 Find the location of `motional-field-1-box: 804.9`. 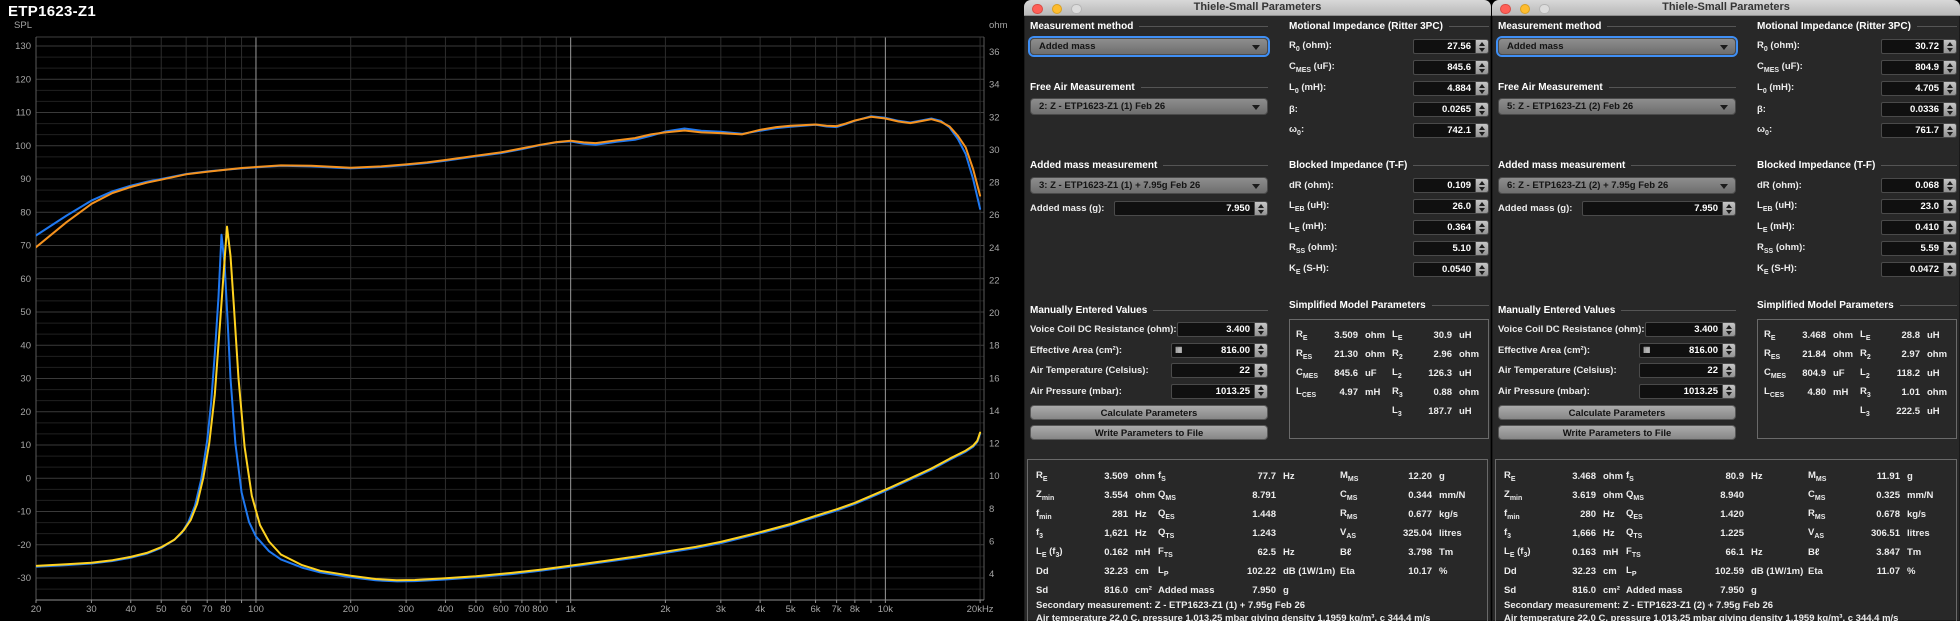

motional-field-1-box: 804.9 is located at coordinates (1912, 67).